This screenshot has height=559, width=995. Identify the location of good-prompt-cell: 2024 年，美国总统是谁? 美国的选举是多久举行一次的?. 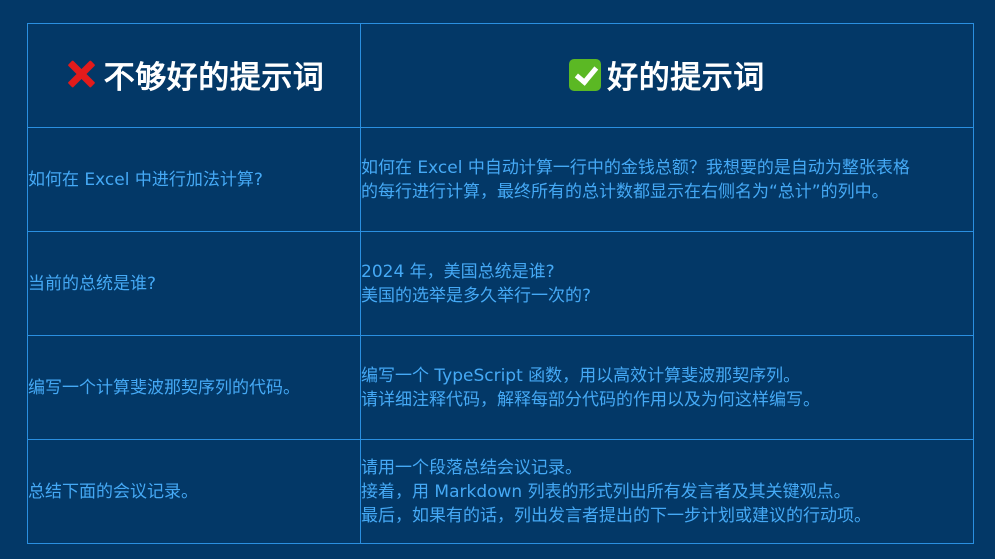
(667, 283).